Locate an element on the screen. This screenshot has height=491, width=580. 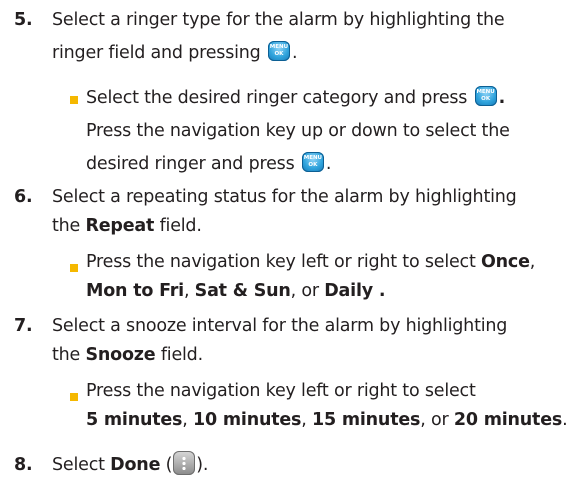
step-line: the Repeat field. is located at coordinates (312, 226).